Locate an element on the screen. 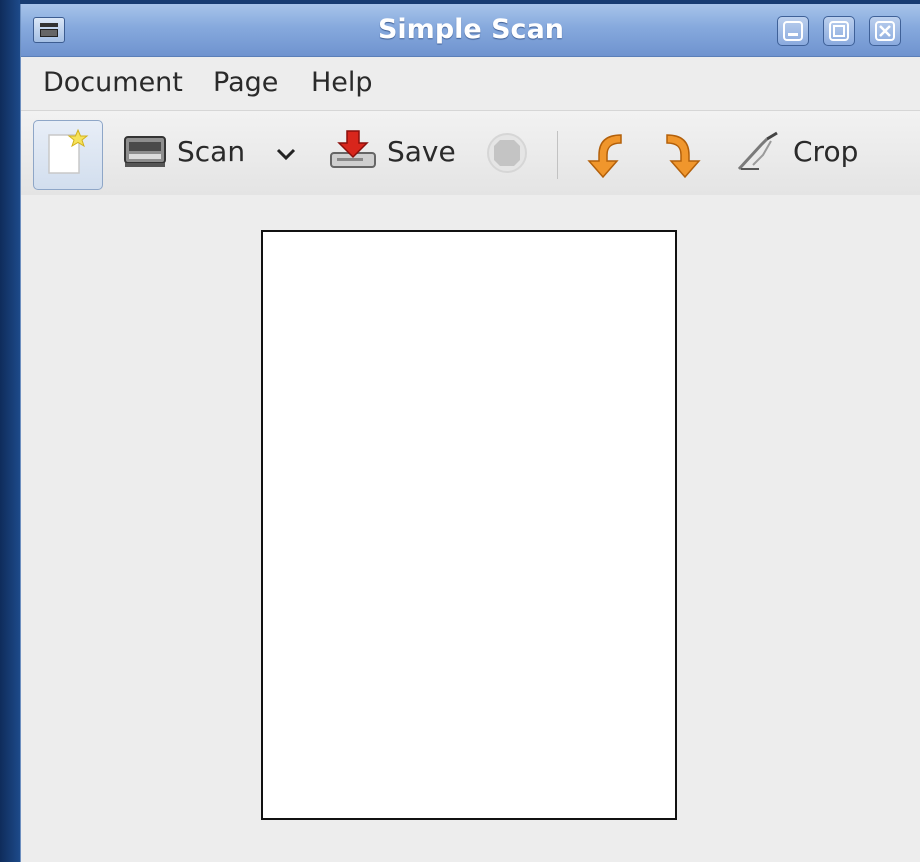 The image size is (920, 862). rotate-right-icon is located at coordinates (683, 156).